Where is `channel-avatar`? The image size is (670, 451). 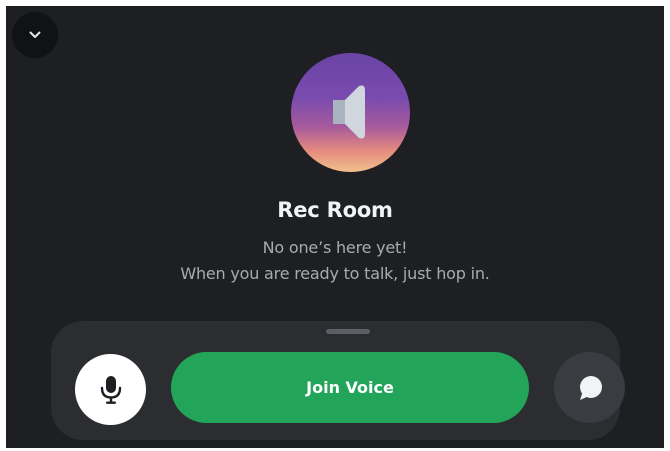 channel-avatar is located at coordinates (350, 112).